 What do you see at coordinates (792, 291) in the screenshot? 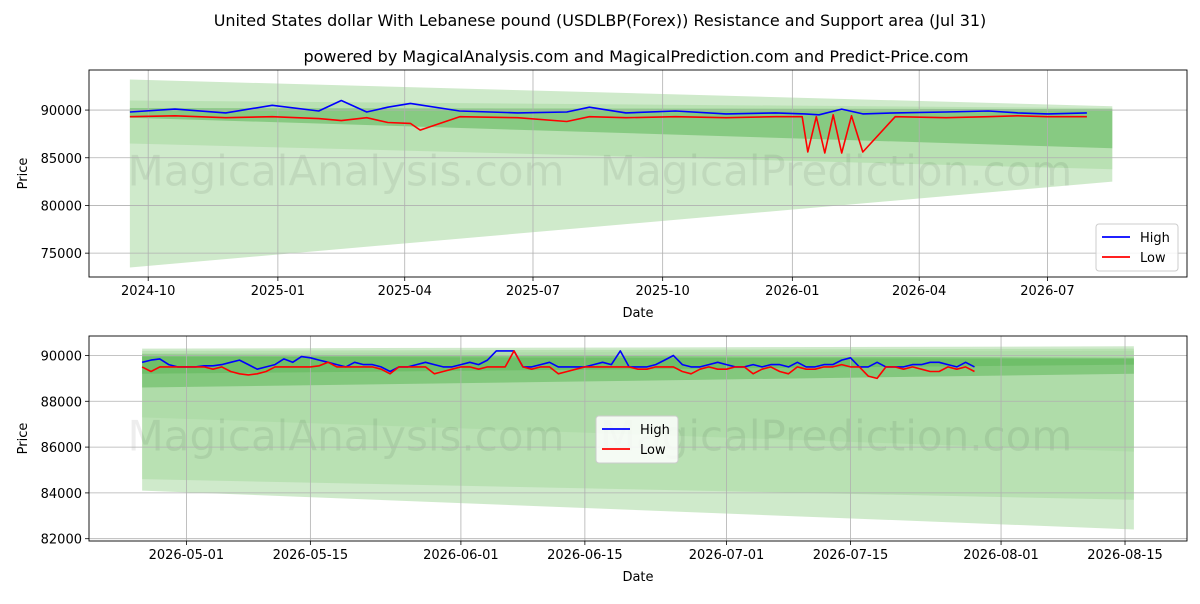
I see `x-tick-label: 2026-01` at bounding box center [792, 291].